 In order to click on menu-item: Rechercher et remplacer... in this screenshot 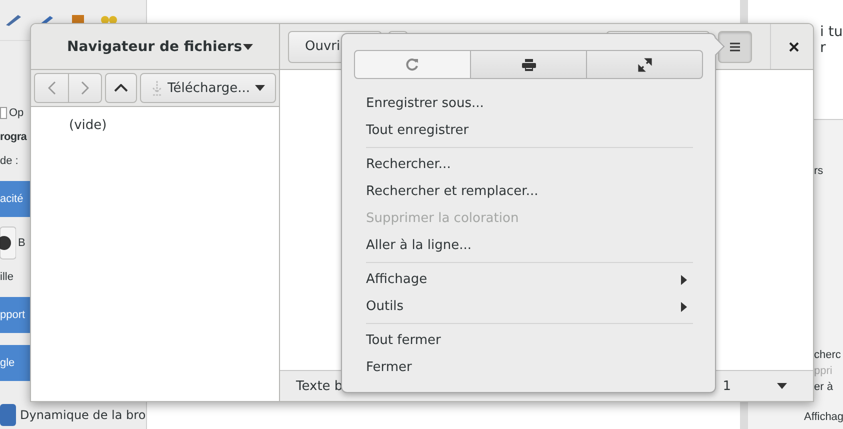, I will do `click(528, 191)`.